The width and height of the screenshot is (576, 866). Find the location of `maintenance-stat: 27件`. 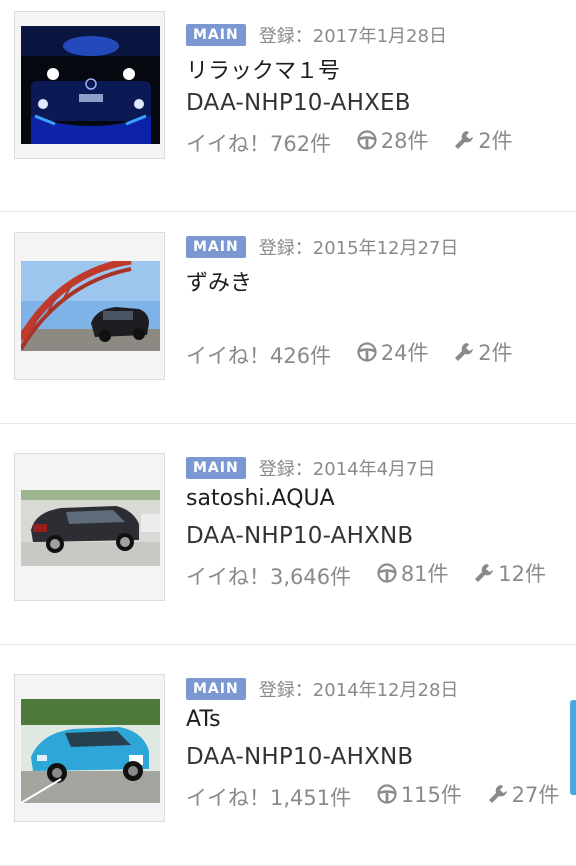

maintenance-stat: 27件 is located at coordinates (523, 794).